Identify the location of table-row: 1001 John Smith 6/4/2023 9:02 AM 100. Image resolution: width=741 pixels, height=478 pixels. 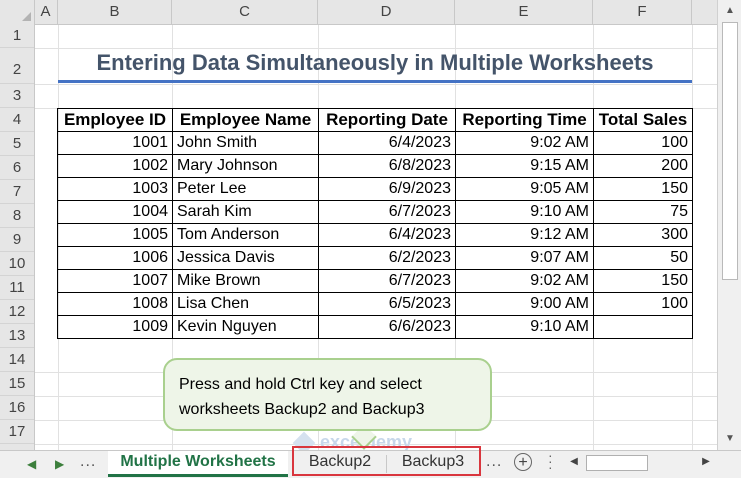
(375, 143).